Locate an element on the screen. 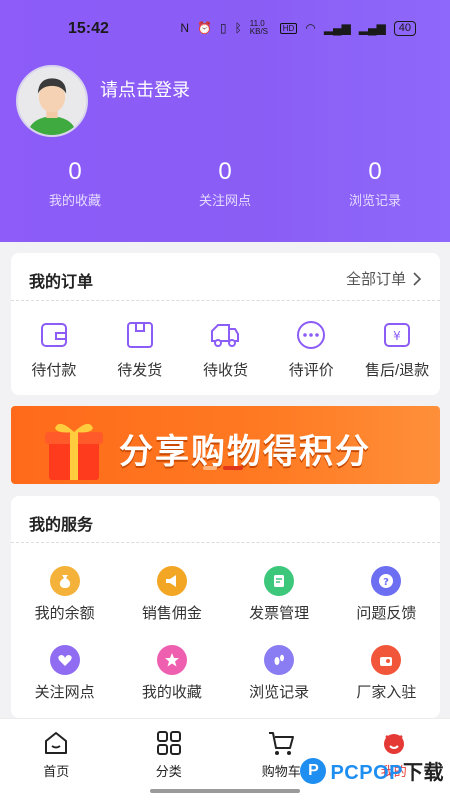  watermark-suffix: 下载 is located at coordinates (423, 773).